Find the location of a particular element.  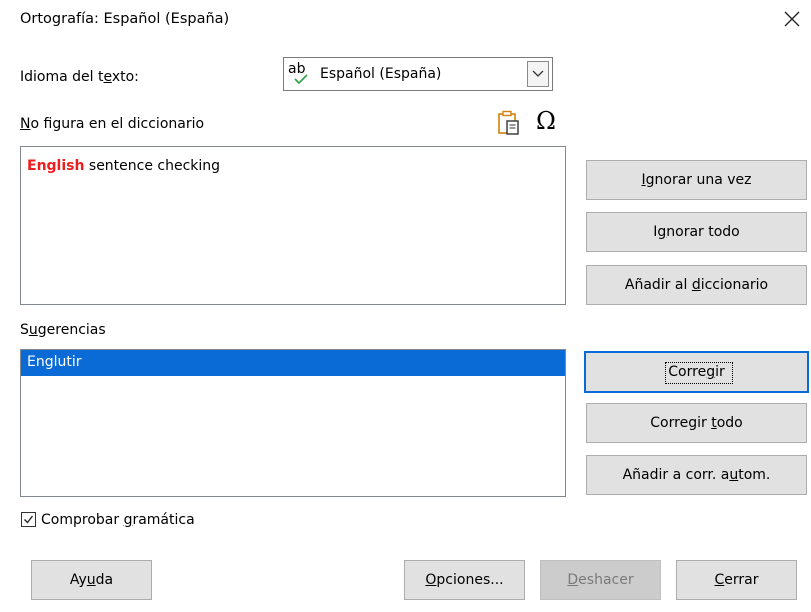

language-dropdown-button is located at coordinates (538, 74).